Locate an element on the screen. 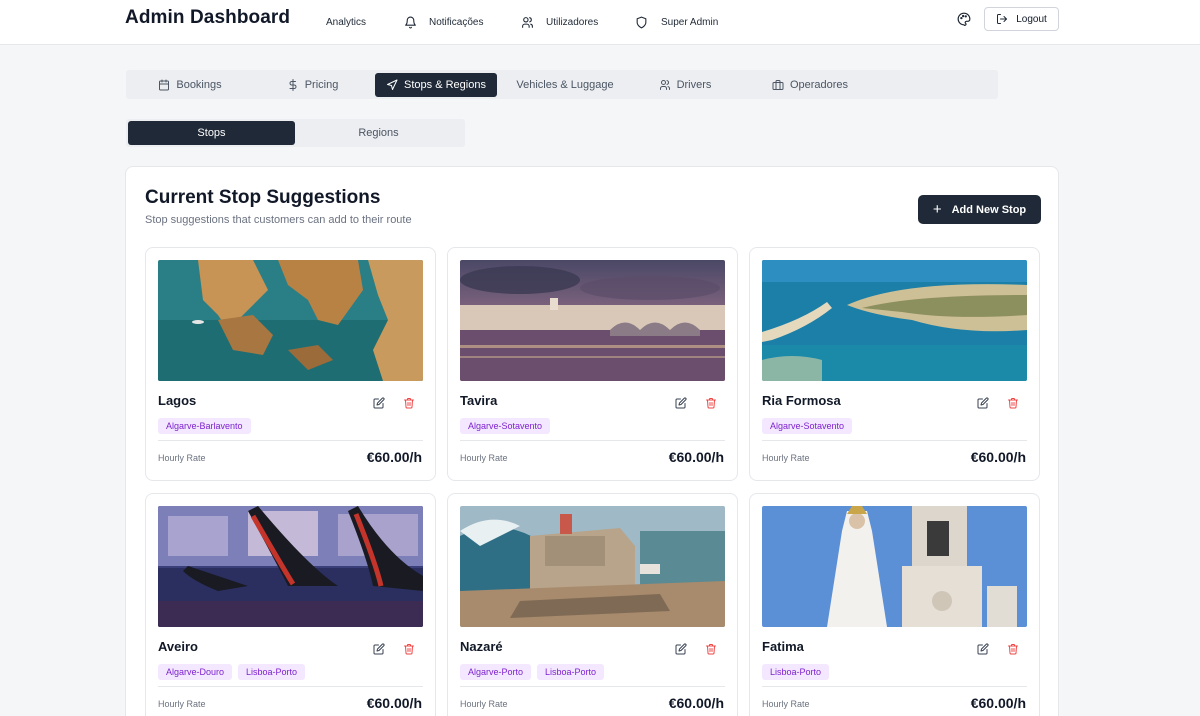 The height and width of the screenshot is (716, 1200). sub-tabs: Stops Regions is located at coordinates (295, 133).